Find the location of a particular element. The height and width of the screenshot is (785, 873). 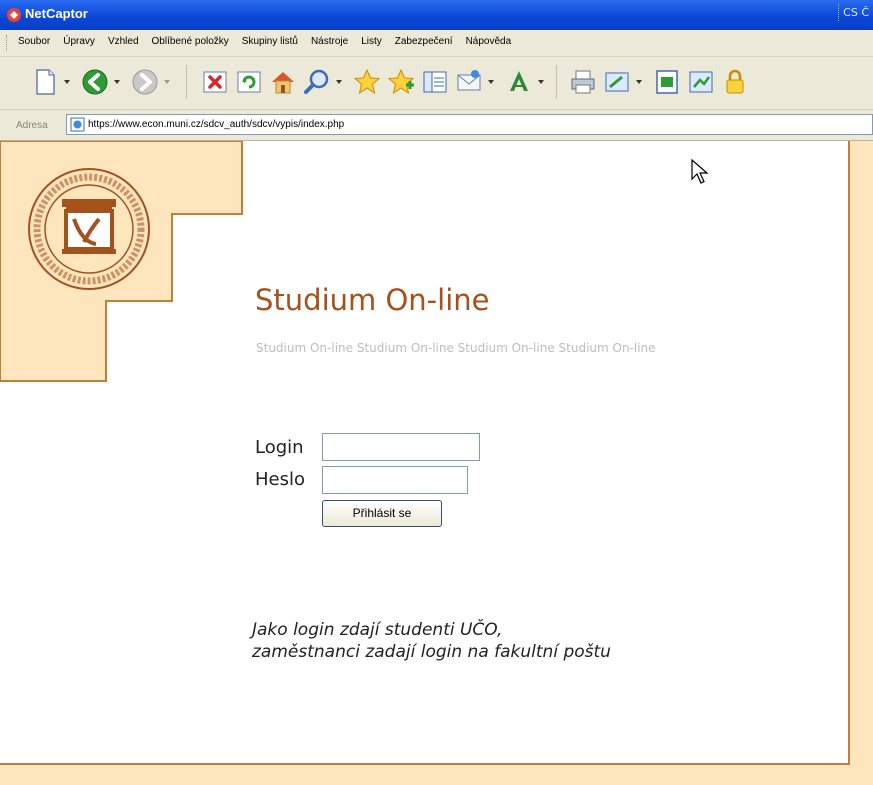

menu-grip is located at coordinates (7, 43).